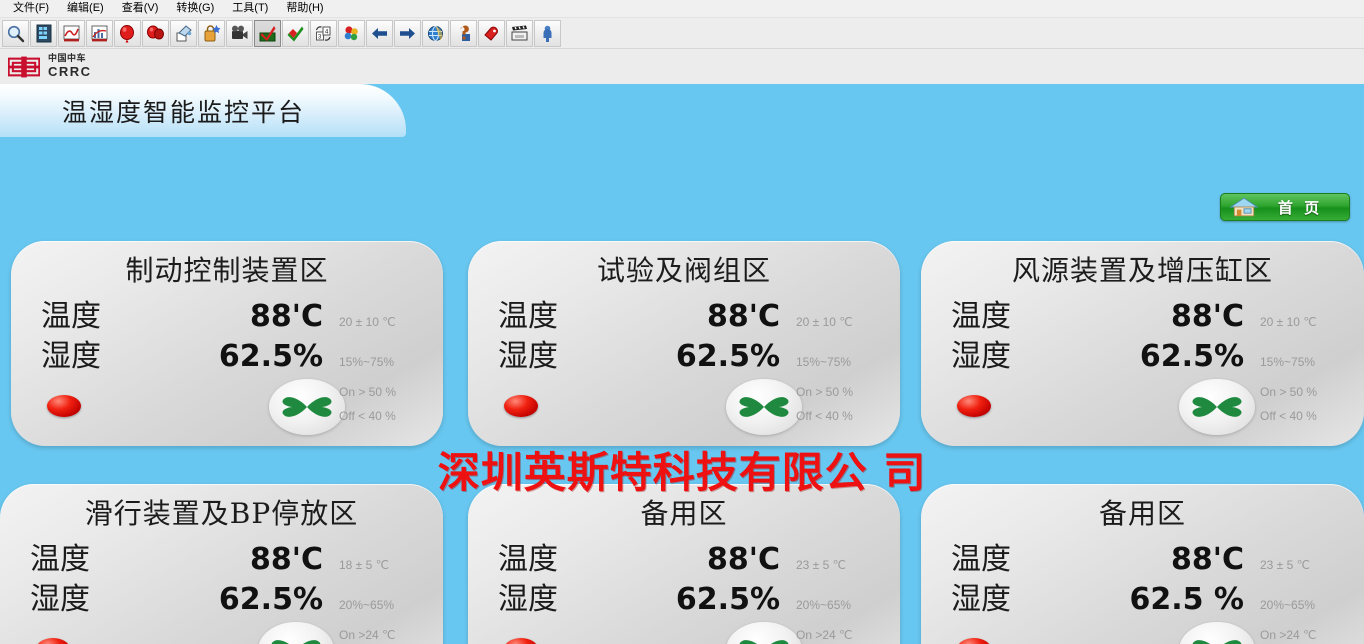  I want to click on crrc-latin-name: CRRC, so click(70, 71).